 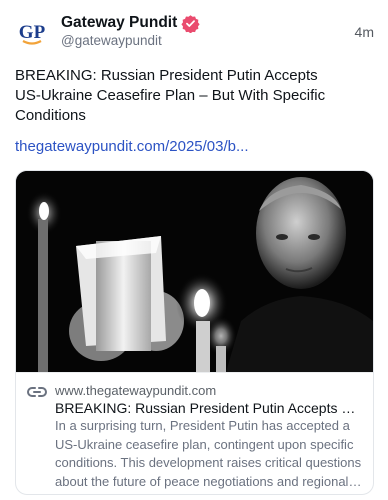 What do you see at coordinates (111, 40) in the screenshot?
I see `handle: @gatewaypundit` at bounding box center [111, 40].